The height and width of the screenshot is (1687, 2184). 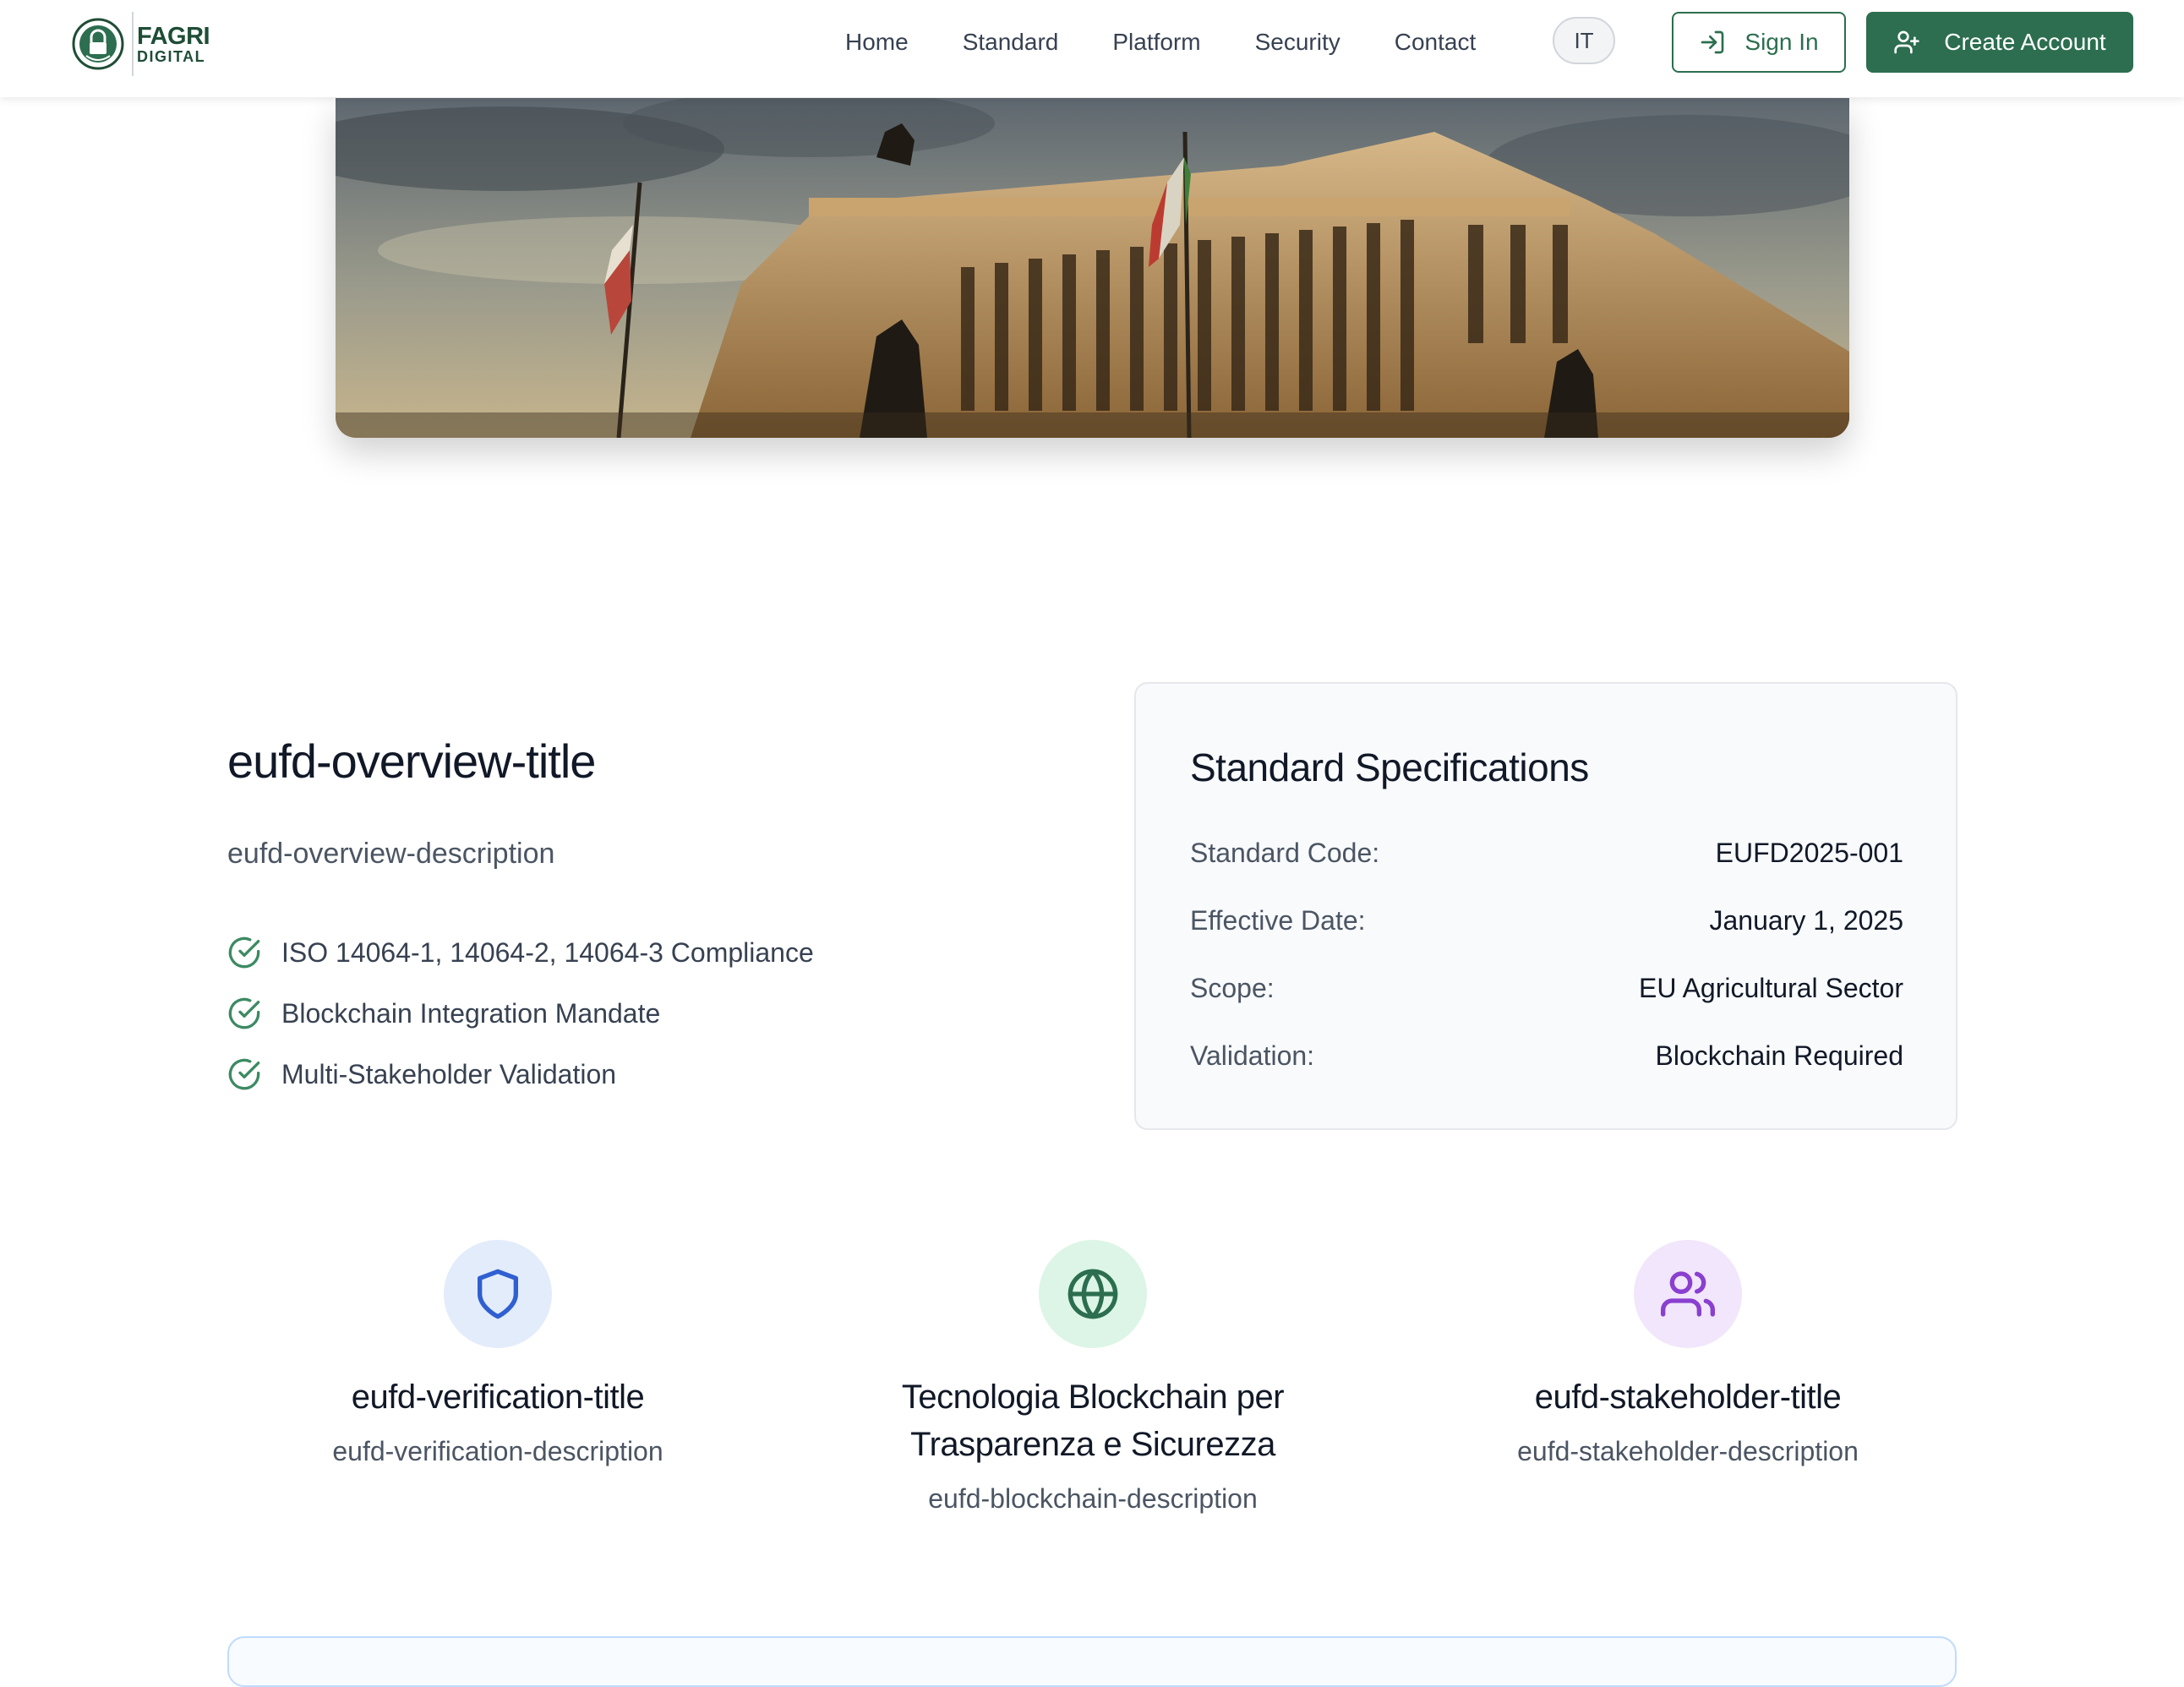 I want to click on nav-contact: Contact, so click(x=1436, y=42).